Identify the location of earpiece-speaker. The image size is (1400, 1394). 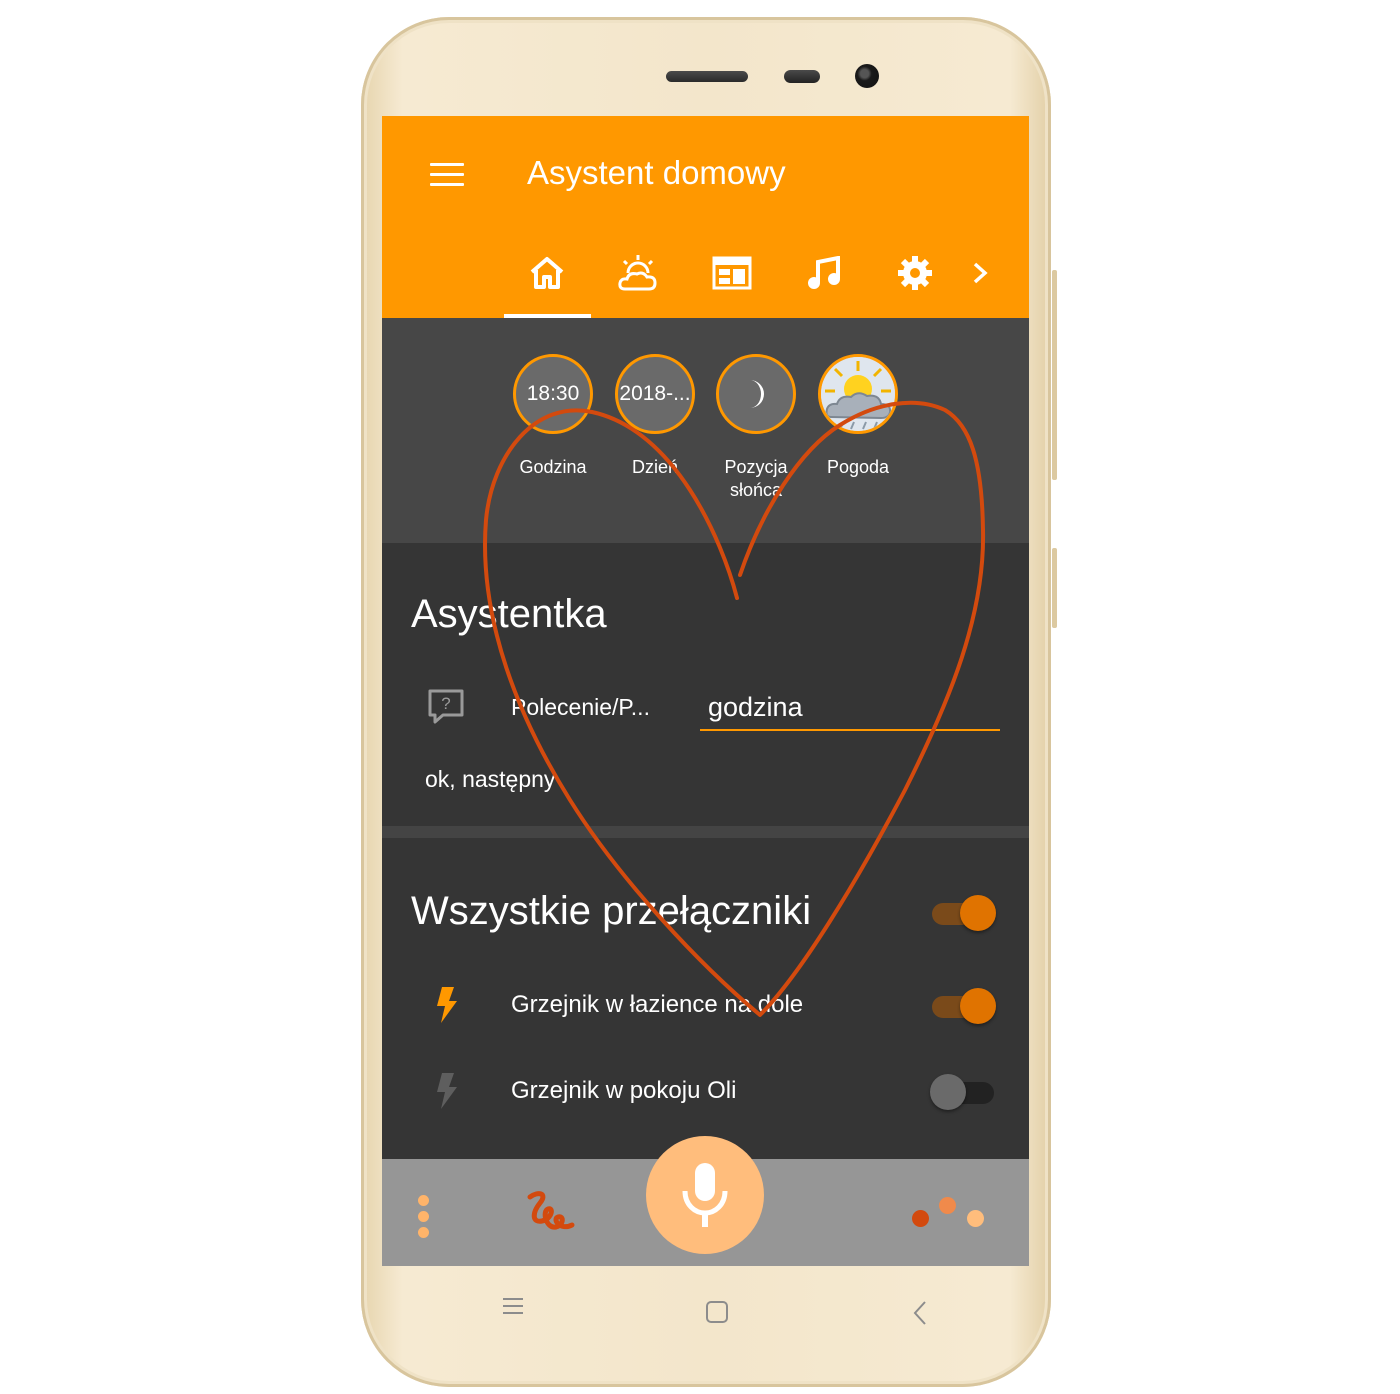
(707, 76).